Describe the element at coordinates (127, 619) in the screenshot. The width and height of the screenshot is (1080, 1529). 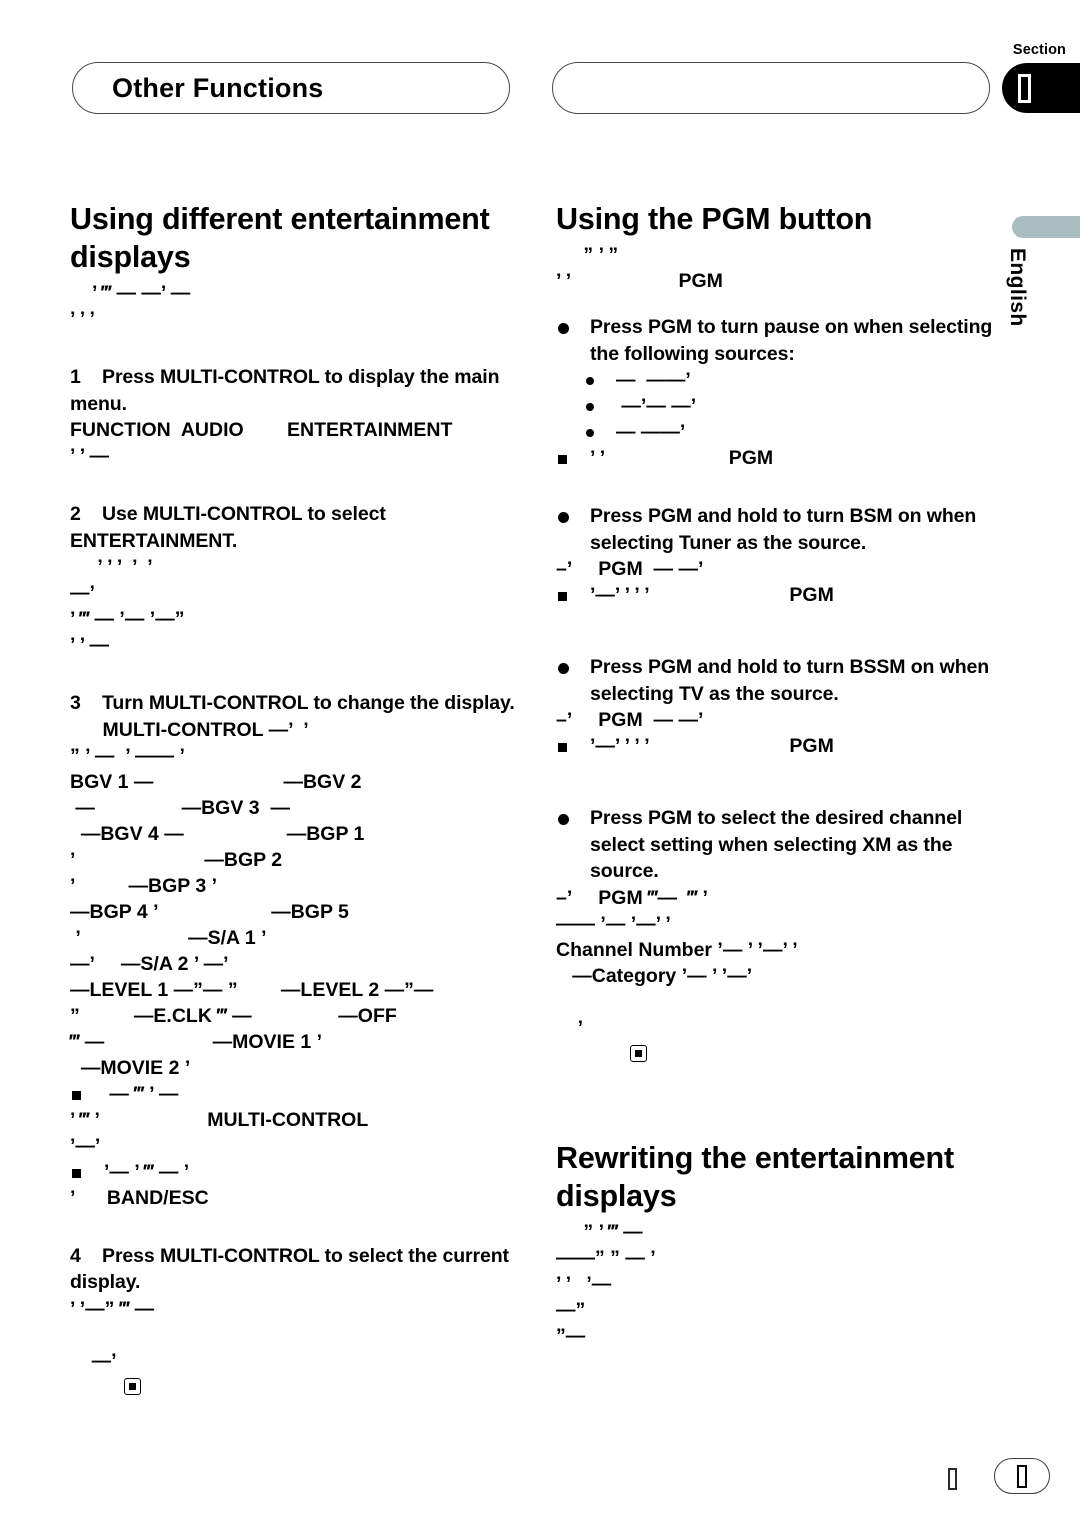
I see `step-2-detail-3: ’ ‴ — ’— ’—”` at that location.